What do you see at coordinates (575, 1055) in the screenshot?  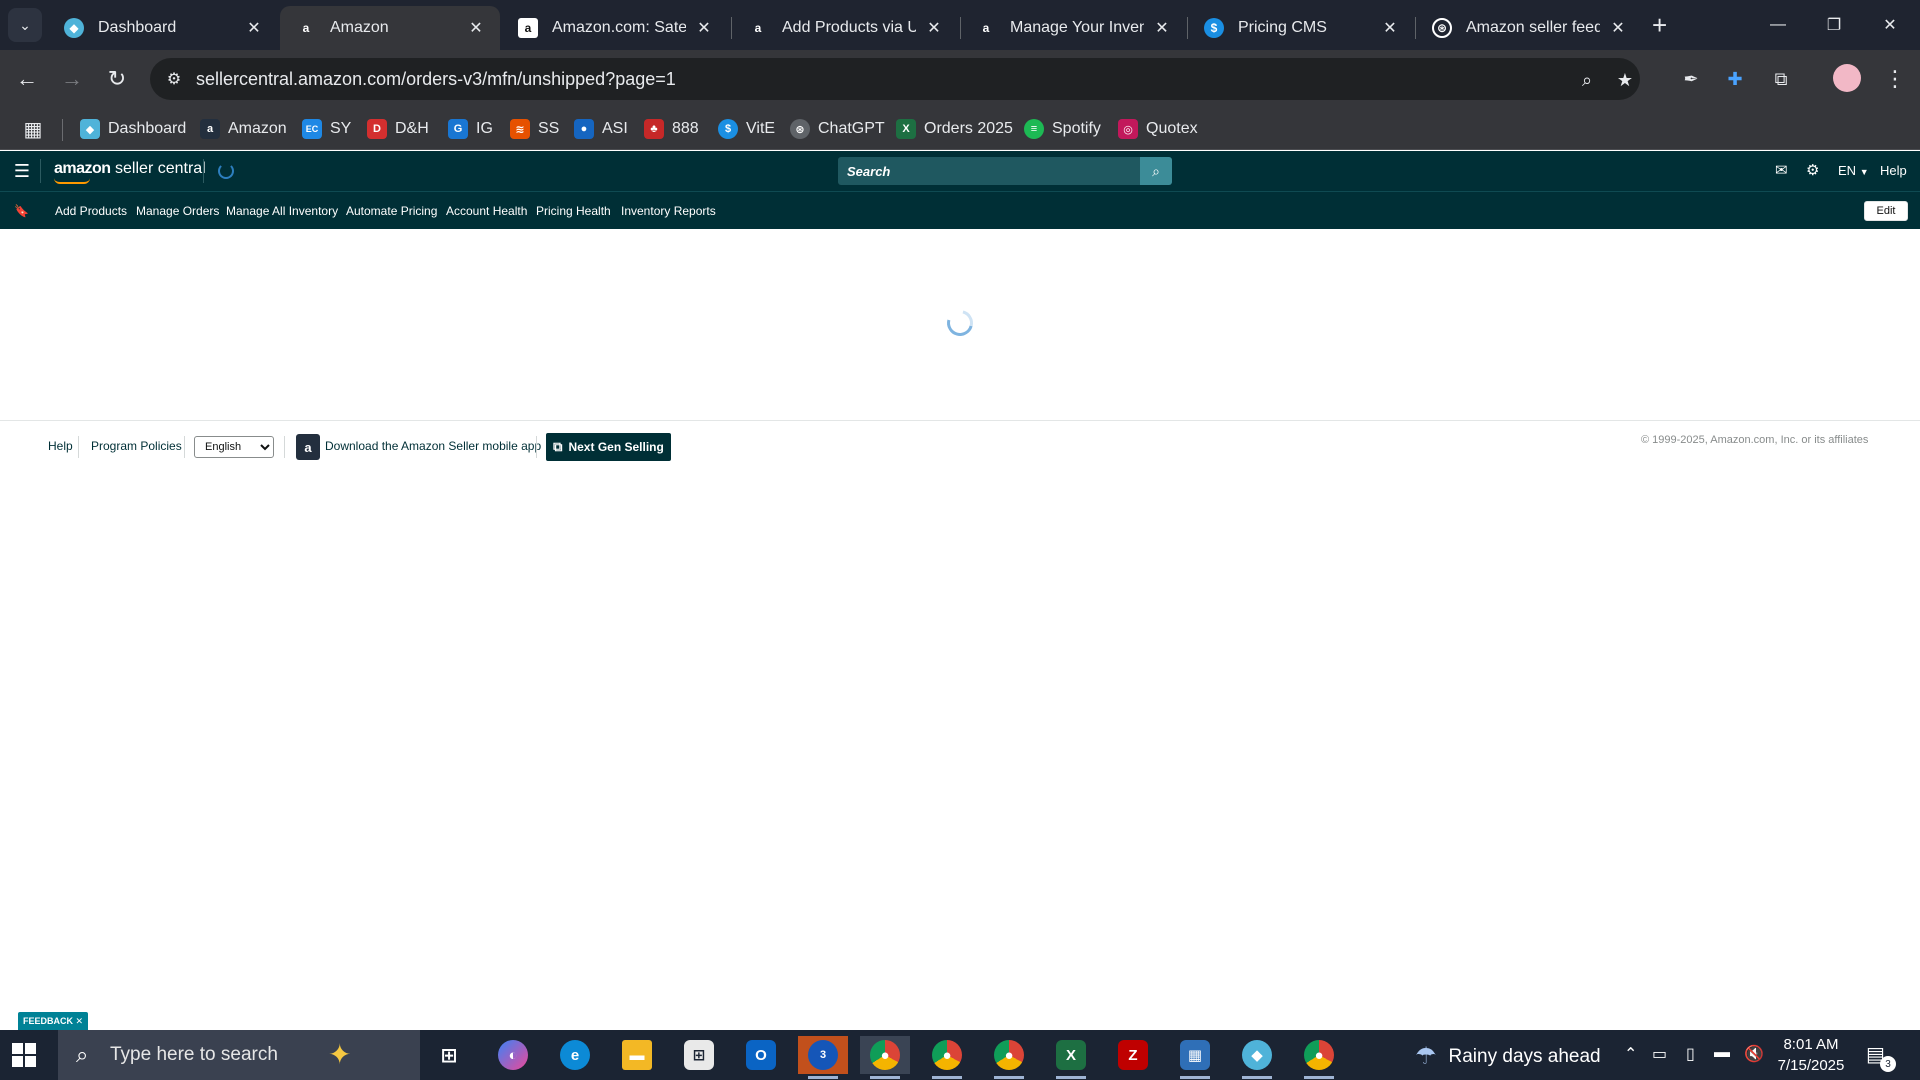 I see `edge-icon: e` at bounding box center [575, 1055].